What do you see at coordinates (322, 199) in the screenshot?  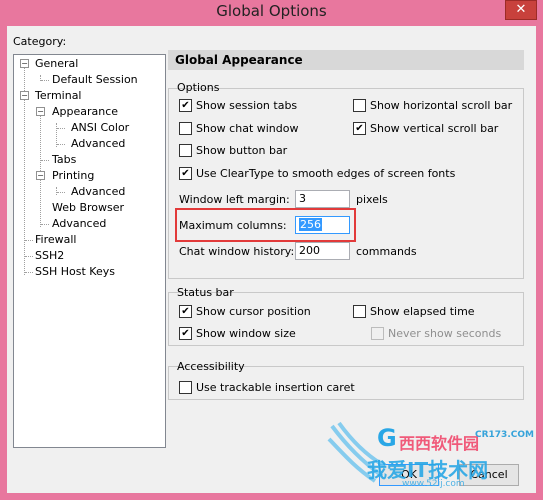 I see `window-left-margin-input: 3` at bounding box center [322, 199].